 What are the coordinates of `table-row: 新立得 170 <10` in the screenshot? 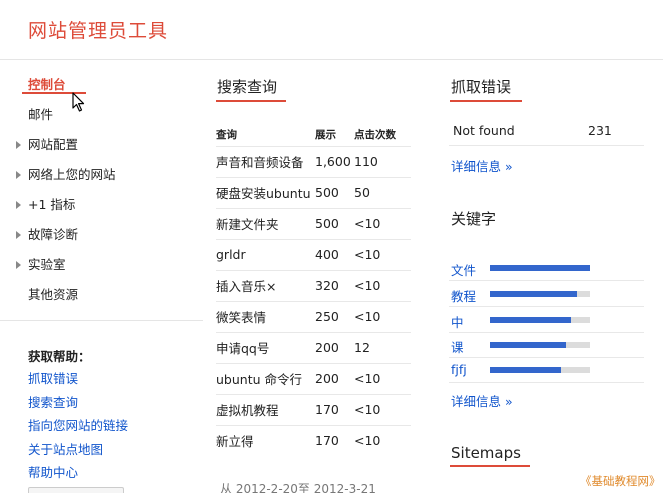 It's located at (313, 440).